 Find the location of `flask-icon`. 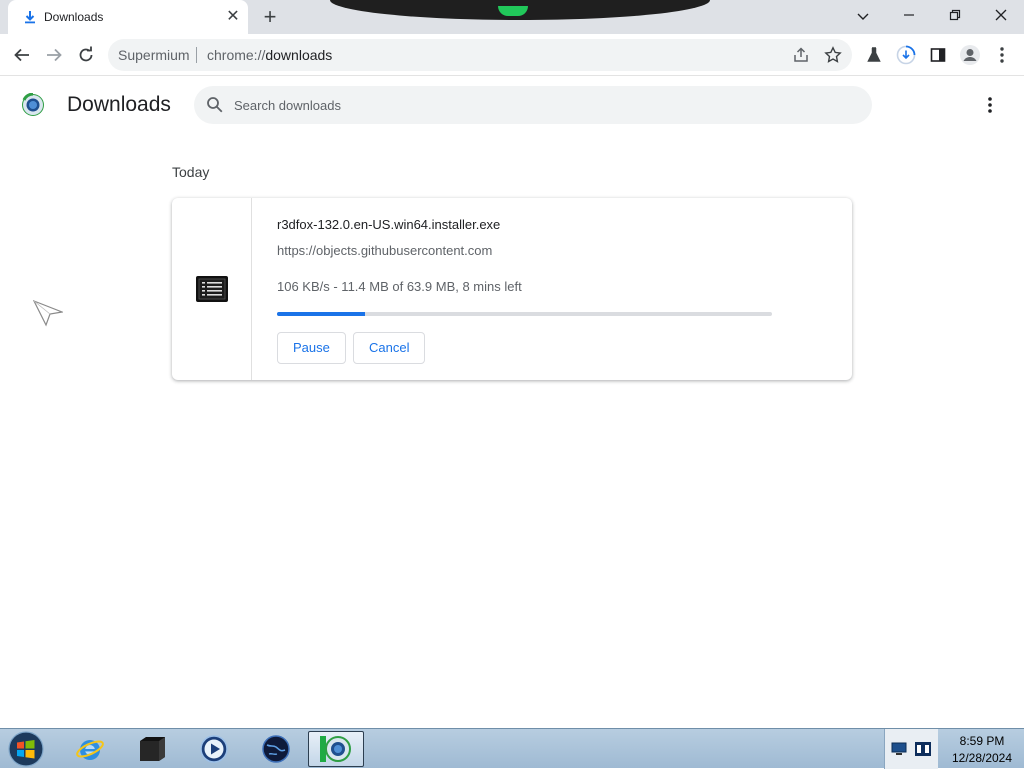

flask-icon is located at coordinates (874, 54).